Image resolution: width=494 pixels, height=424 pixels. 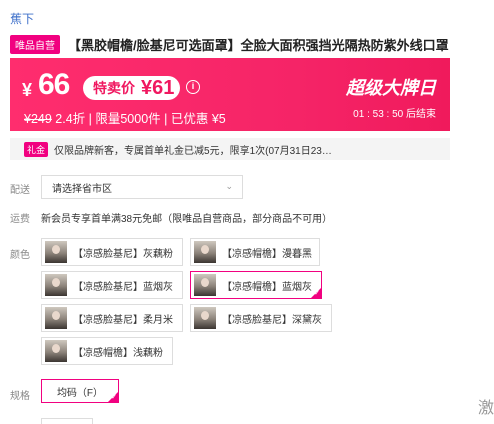 What do you see at coordinates (54, 84) in the screenshot?
I see `price-main: 66` at bounding box center [54, 84].